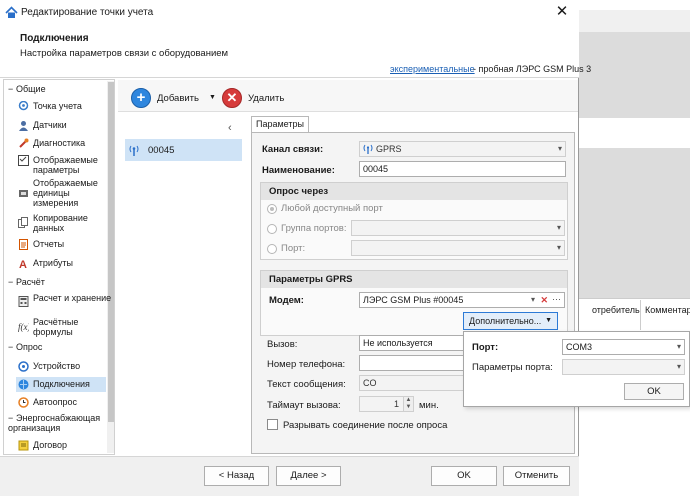 Image resolution: width=690 pixels, height=496 pixels. Describe the element at coordinates (304, 405) in the screenshot. I see `timeout-label: Таймаут вызова:` at that location.